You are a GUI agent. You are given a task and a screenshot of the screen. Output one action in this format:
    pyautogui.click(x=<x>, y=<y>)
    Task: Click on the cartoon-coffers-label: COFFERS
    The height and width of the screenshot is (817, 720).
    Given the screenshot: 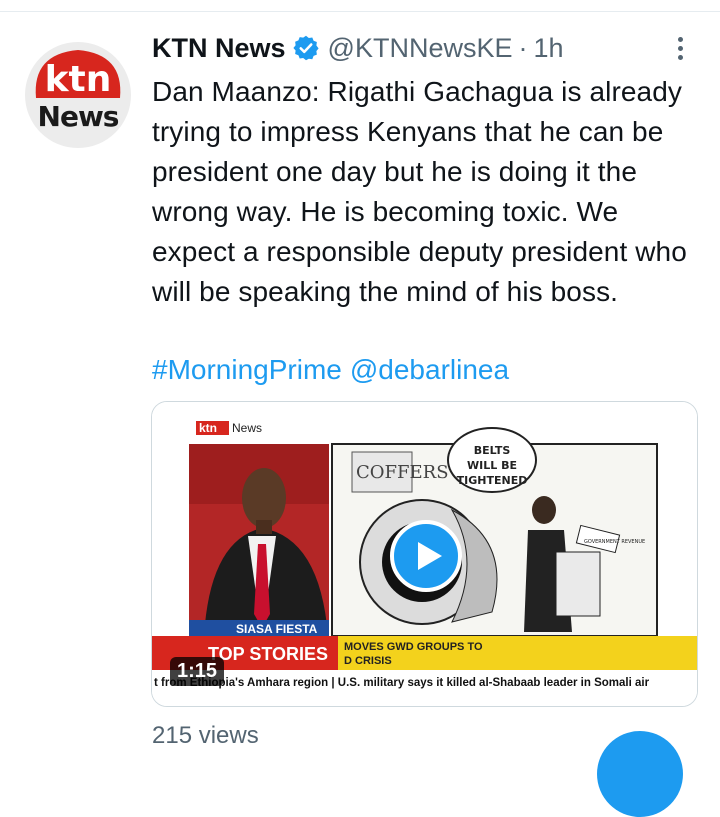 What is the action you would take?
    pyautogui.click(x=402, y=472)
    